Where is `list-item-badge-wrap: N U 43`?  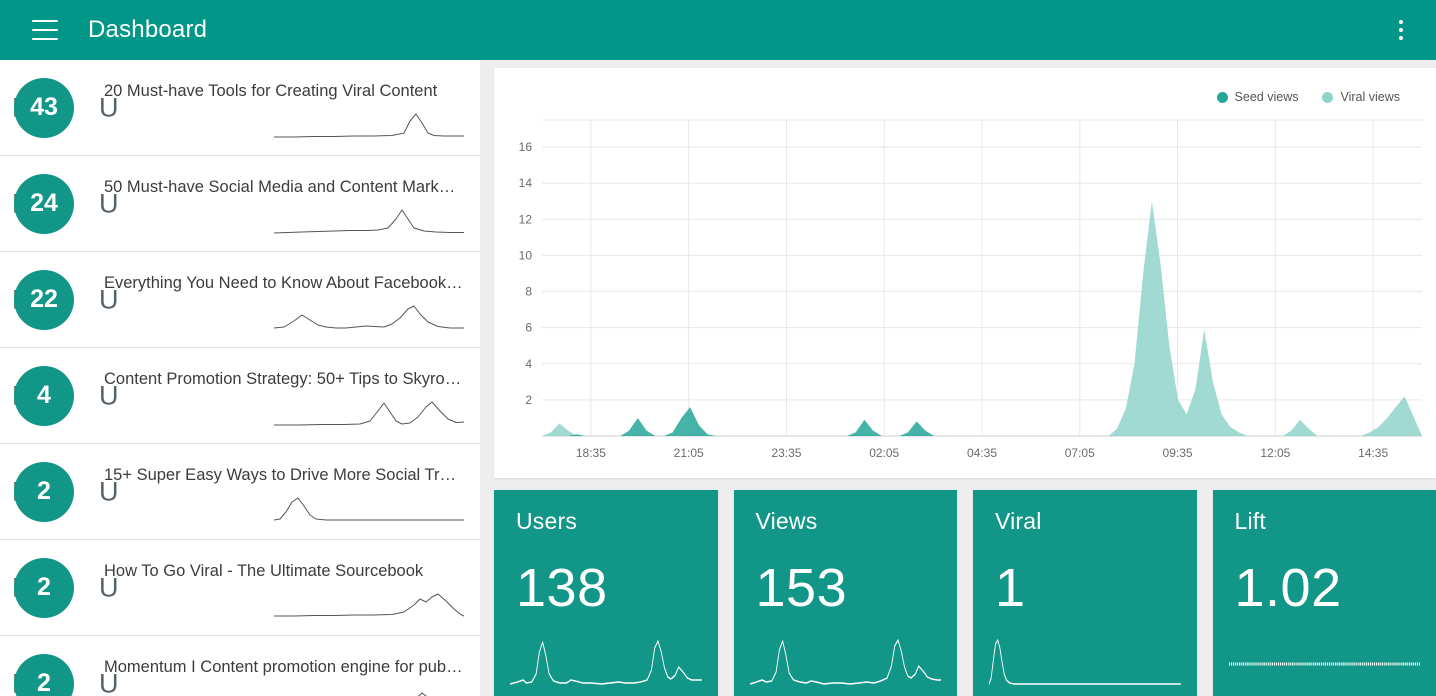
list-item-badge-wrap: N U 43 is located at coordinates (65, 107).